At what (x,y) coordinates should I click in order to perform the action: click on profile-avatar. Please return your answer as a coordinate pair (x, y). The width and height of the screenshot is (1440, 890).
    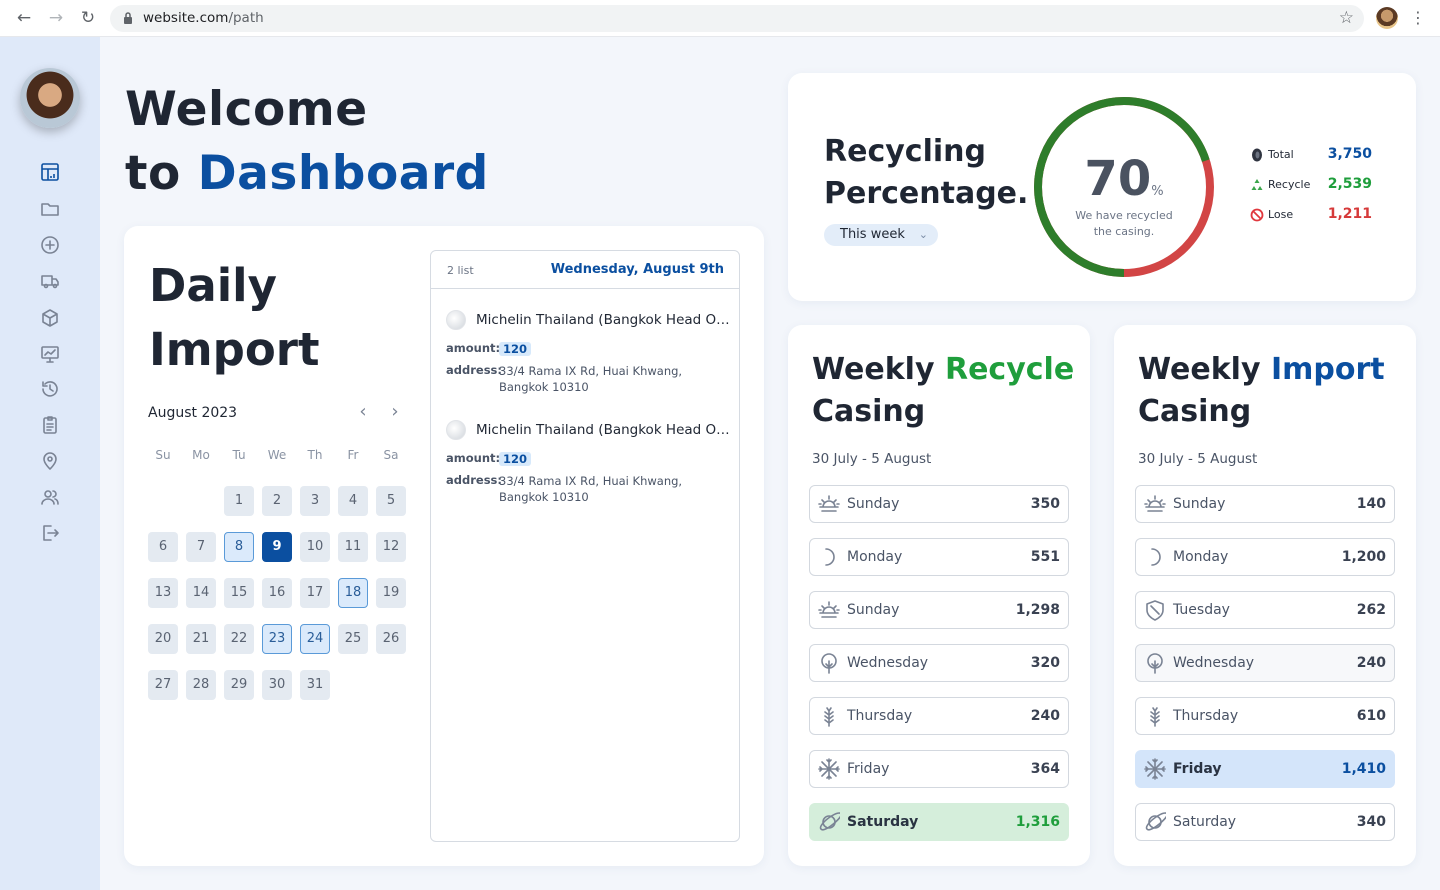
    Looking at the image, I should click on (1387, 18).